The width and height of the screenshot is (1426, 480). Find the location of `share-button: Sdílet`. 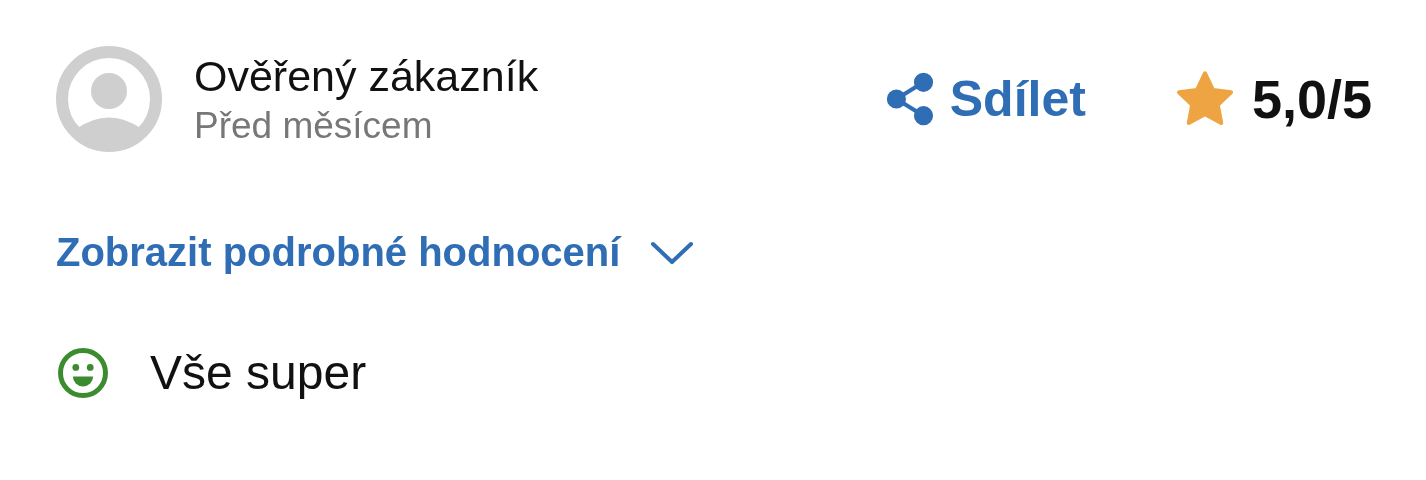

share-button: Sdílet is located at coordinates (985, 99).